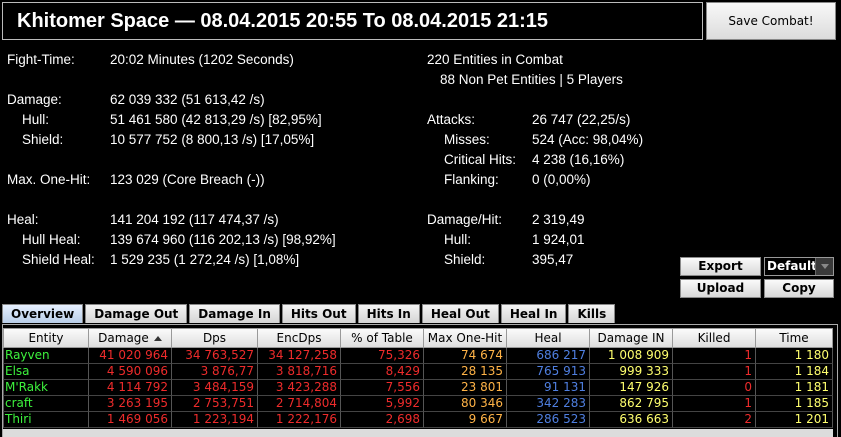 The width and height of the screenshot is (841, 437). Describe the element at coordinates (46, 404) in the screenshot. I see `cell-entity: craft` at that location.